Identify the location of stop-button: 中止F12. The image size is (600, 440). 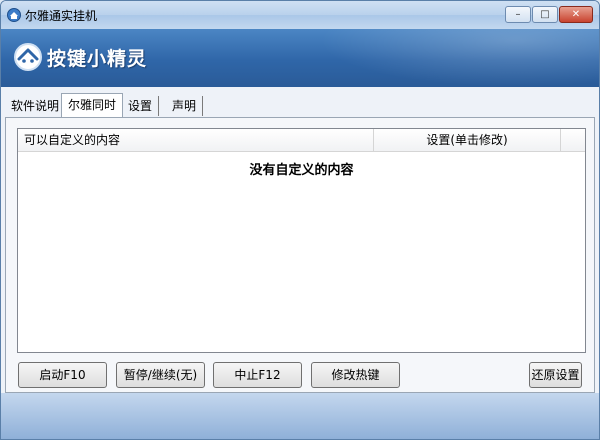
(257, 375).